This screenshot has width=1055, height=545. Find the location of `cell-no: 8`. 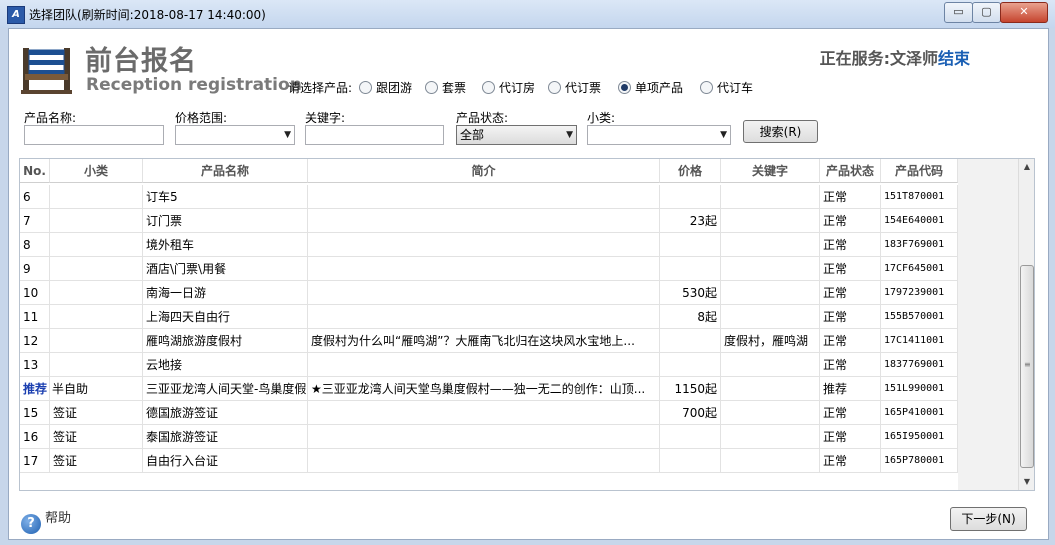

cell-no: 8 is located at coordinates (35, 245).